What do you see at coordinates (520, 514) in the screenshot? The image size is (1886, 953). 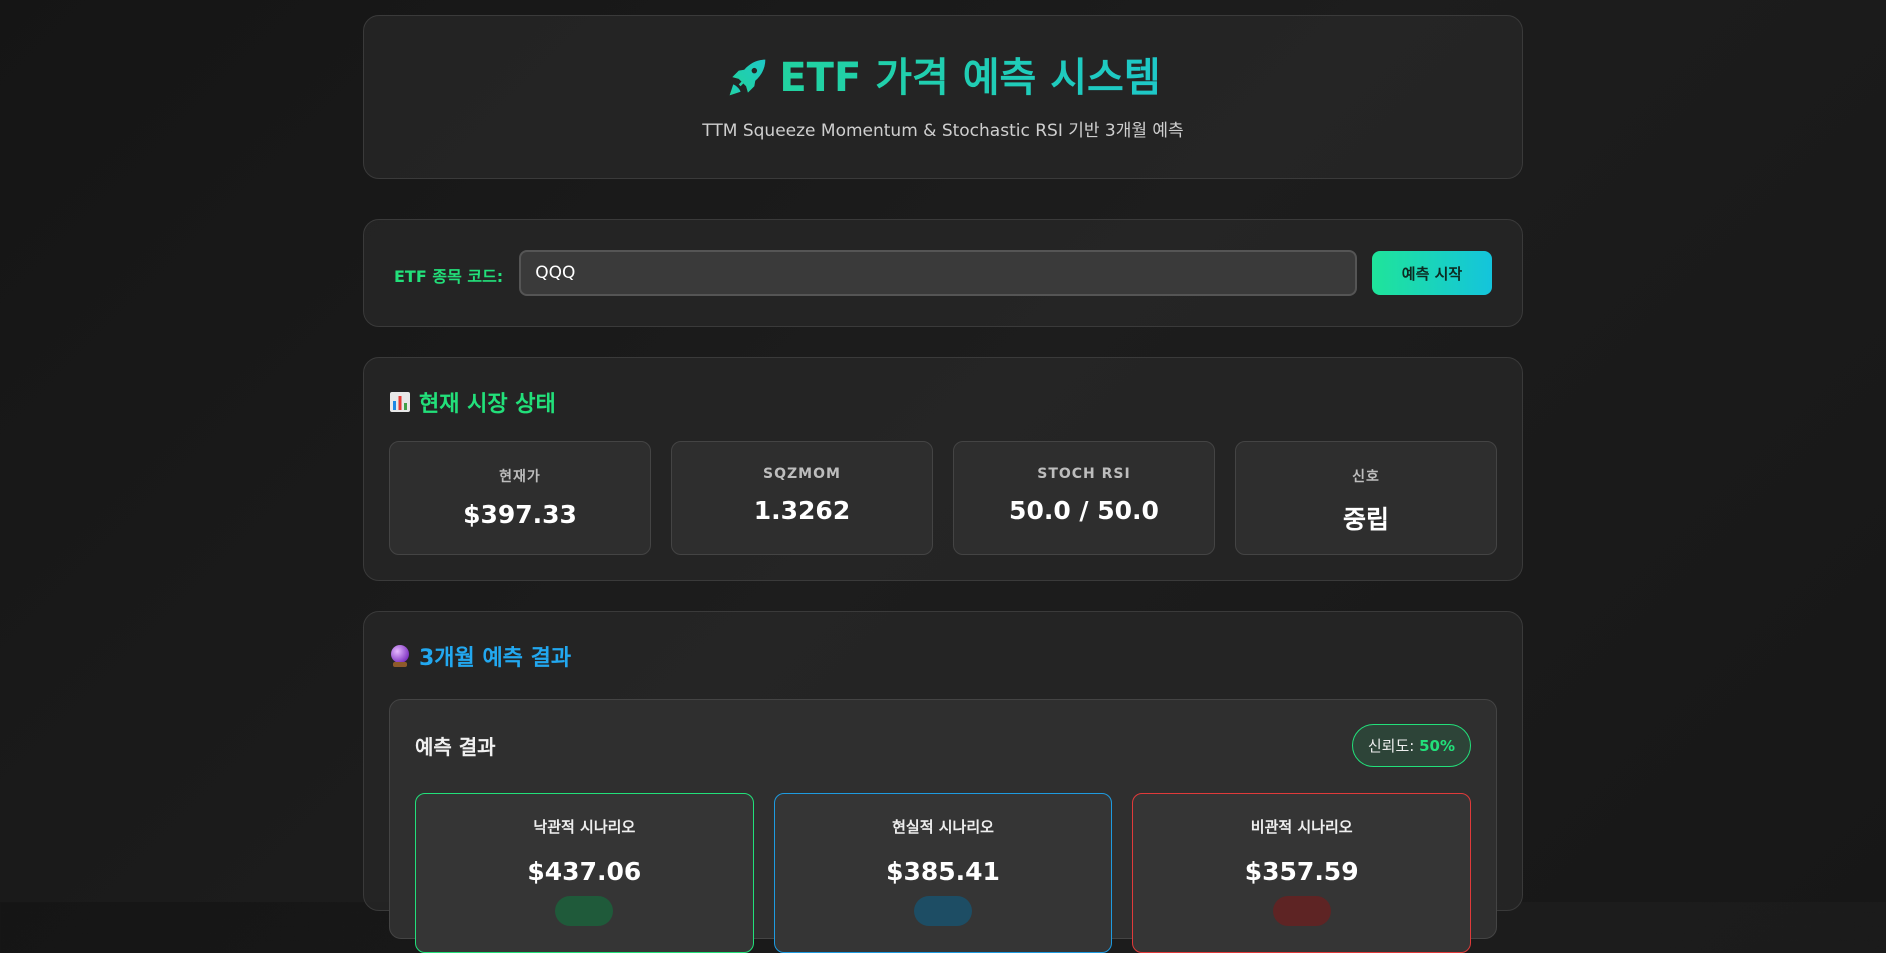 I see `stat-value: $397.33` at bounding box center [520, 514].